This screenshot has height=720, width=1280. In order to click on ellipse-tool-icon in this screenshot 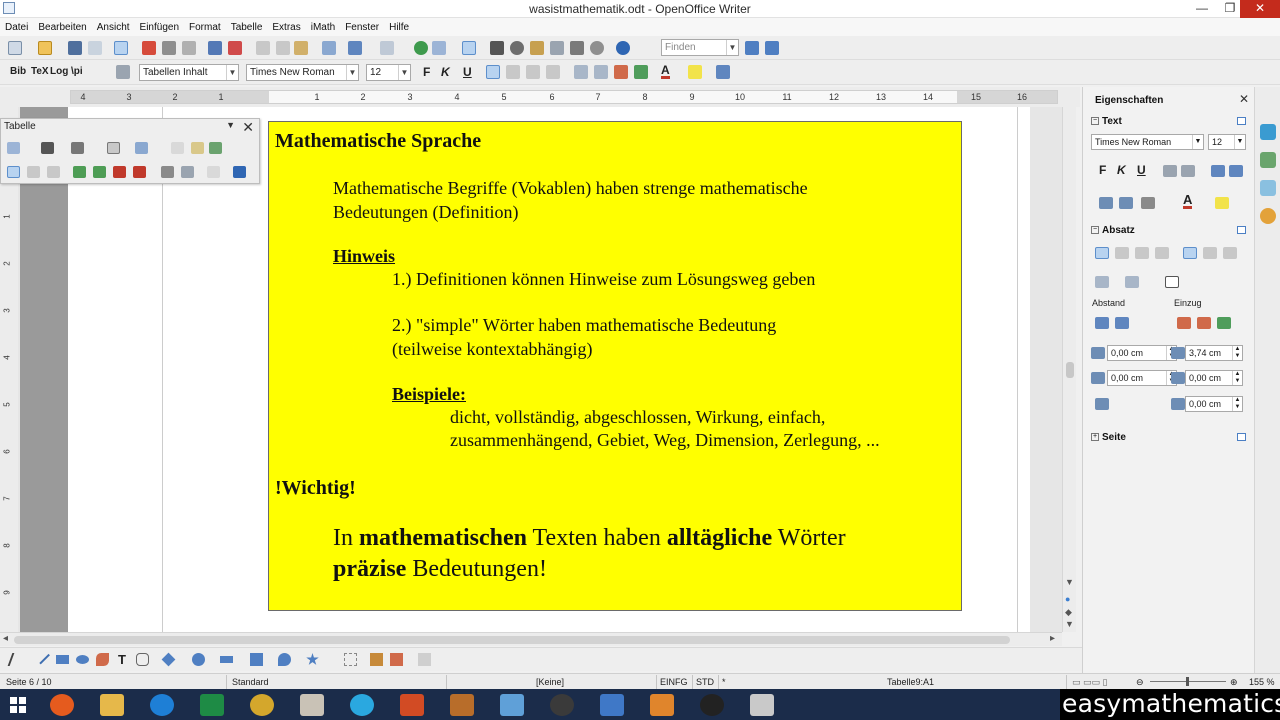, I will do `click(82, 659)`.